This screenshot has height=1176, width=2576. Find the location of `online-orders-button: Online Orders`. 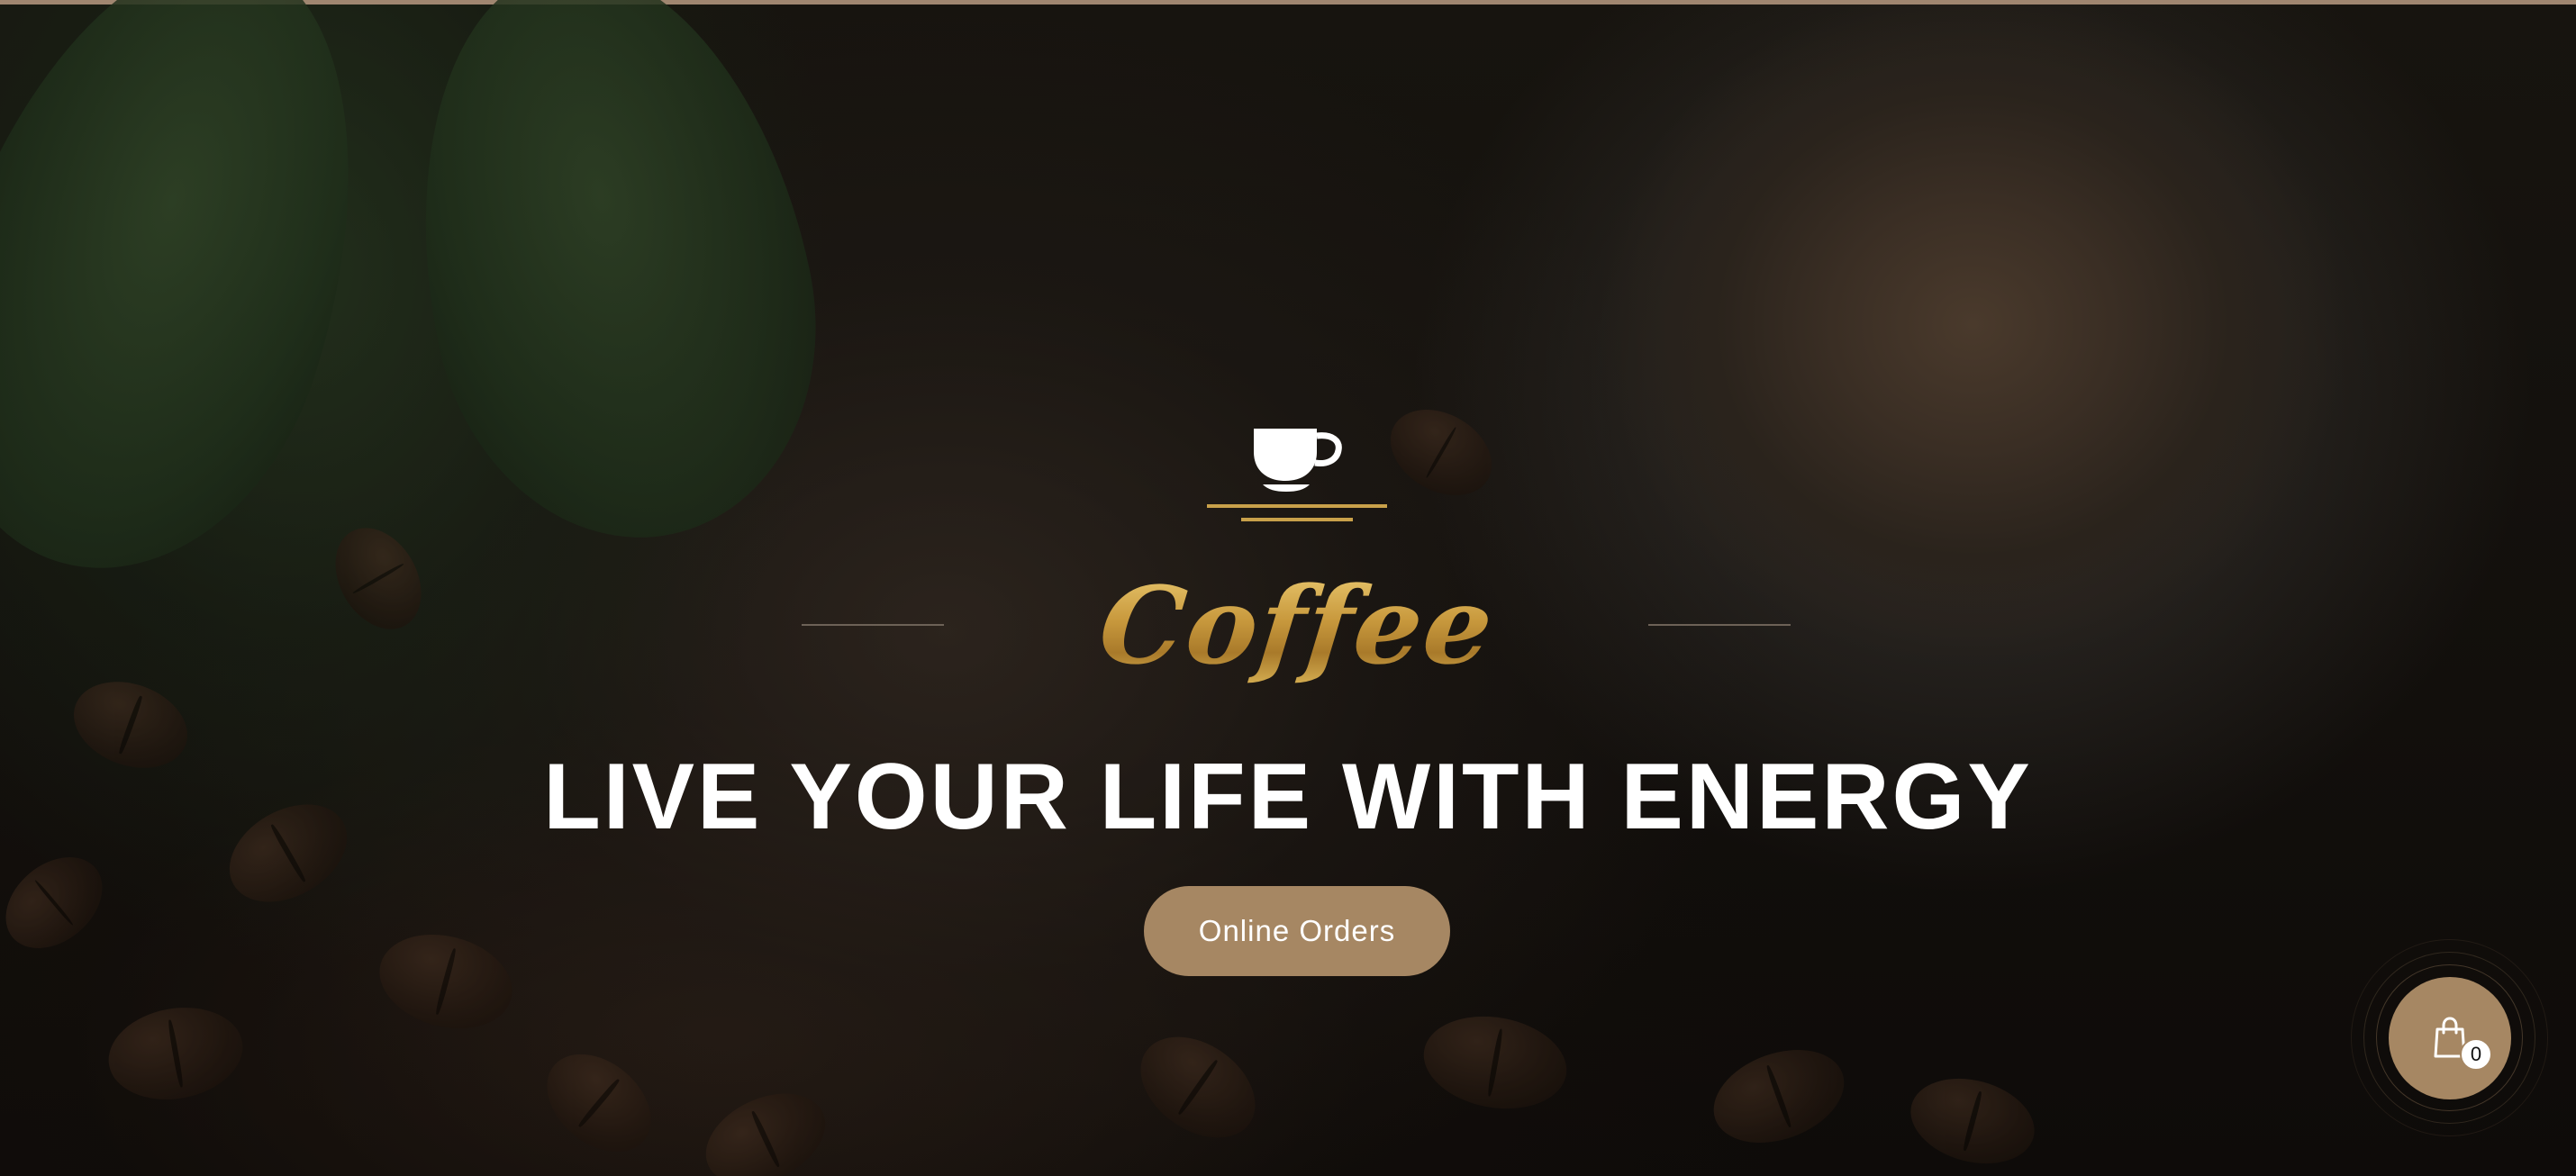

online-orders-button: Online Orders is located at coordinates (1297, 931).